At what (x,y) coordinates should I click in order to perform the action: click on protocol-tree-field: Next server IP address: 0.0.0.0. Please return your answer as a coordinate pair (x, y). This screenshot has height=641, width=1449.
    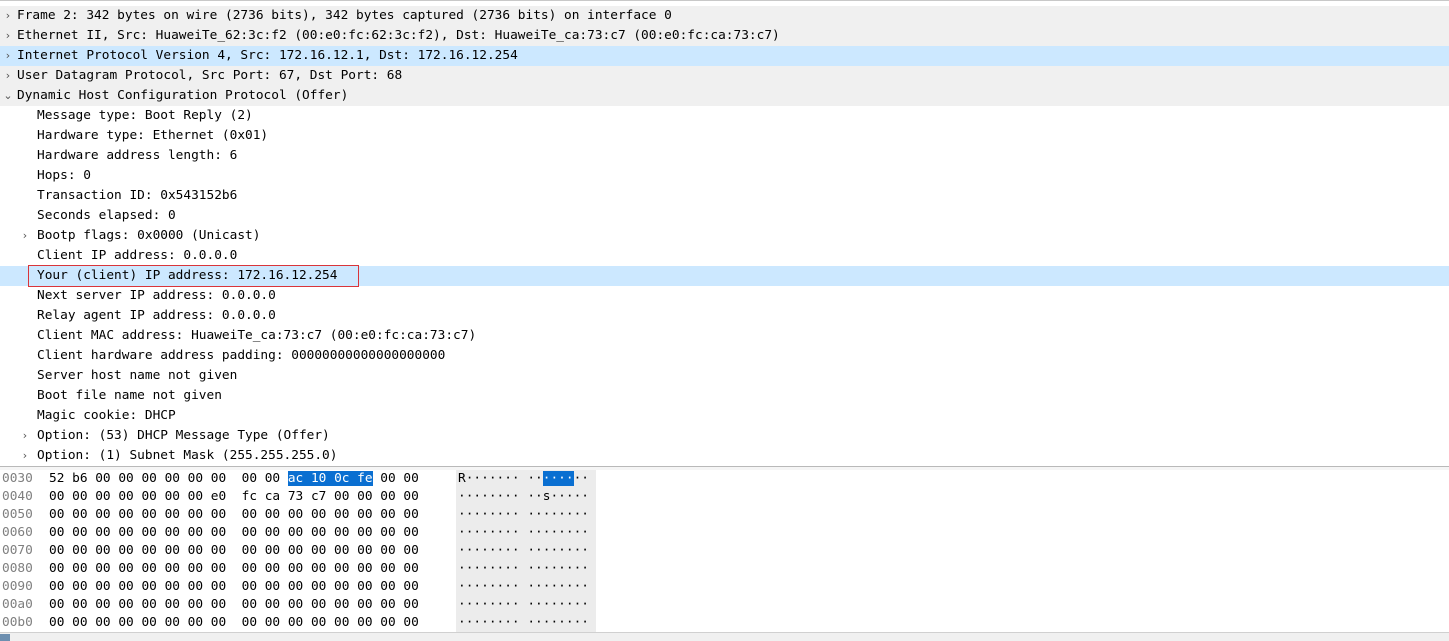
    Looking at the image, I should click on (724, 296).